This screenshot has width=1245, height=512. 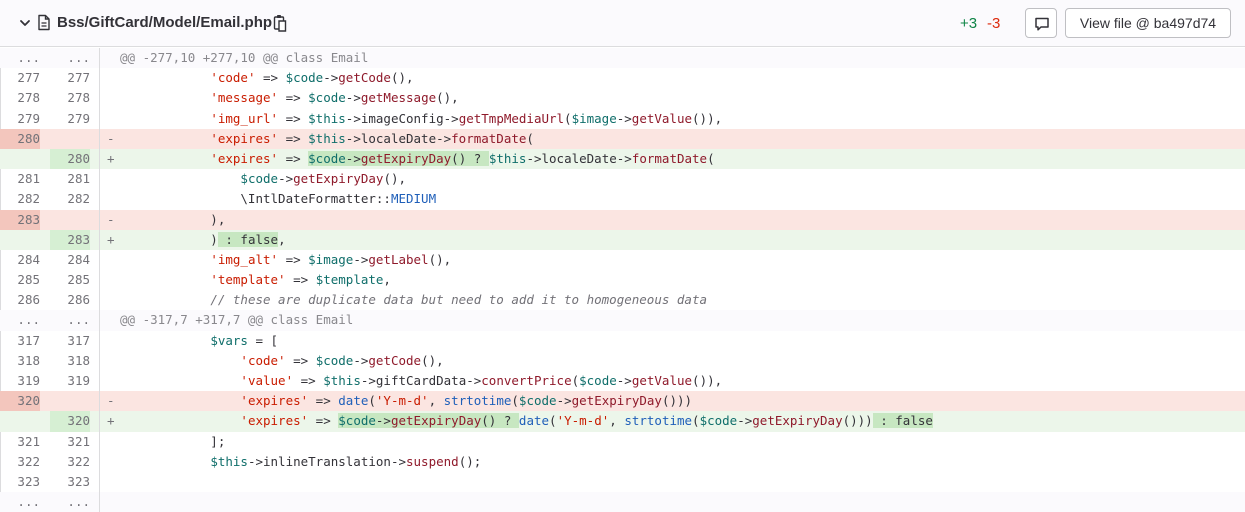 What do you see at coordinates (70, 300) in the screenshot?
I see `new-line-number: 286` at bounding box center [70, 300].